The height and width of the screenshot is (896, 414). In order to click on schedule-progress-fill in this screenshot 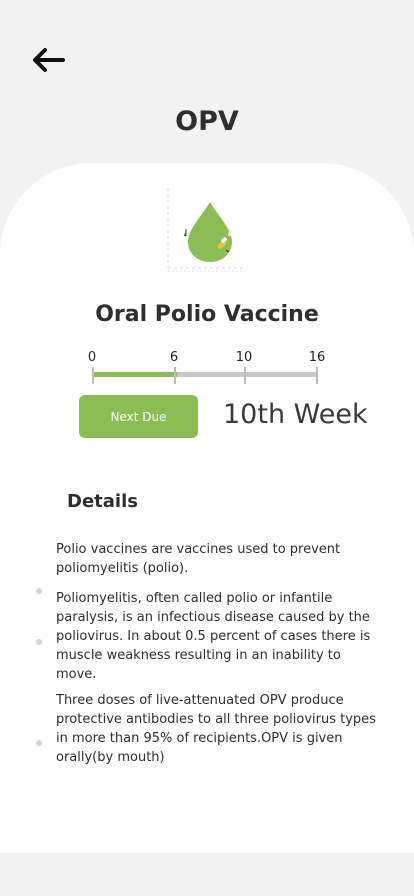, I will do `click(134, 374)`.